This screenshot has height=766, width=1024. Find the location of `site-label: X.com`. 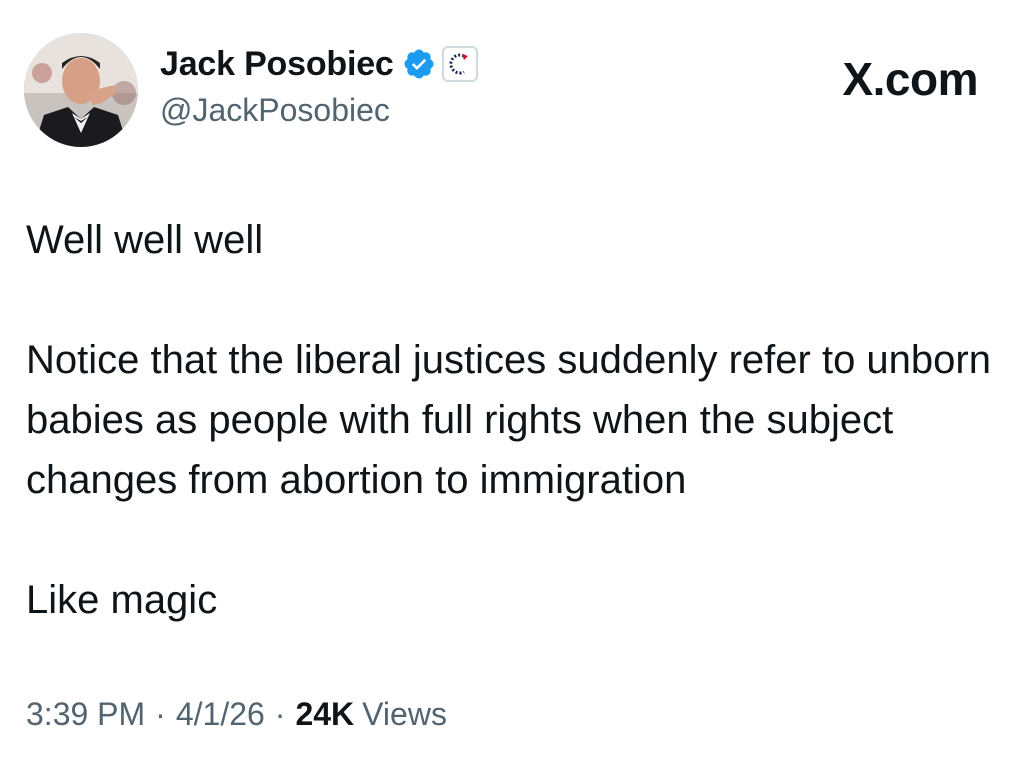

site-label: X.com is located at coordinates (910, 79).